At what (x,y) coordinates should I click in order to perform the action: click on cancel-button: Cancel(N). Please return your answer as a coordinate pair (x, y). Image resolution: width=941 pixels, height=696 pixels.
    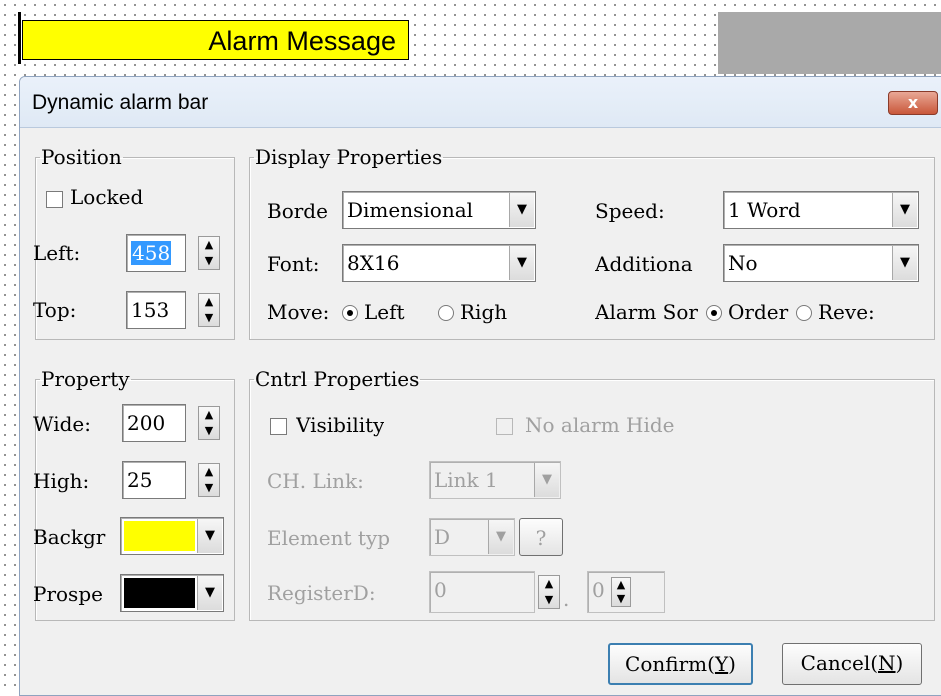
    Looking at the image, I should click on (852, 664).